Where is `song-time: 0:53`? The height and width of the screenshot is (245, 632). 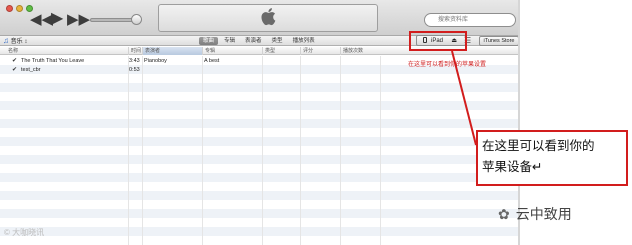 song-time: 0:53 is located at coordinates (134, 70).